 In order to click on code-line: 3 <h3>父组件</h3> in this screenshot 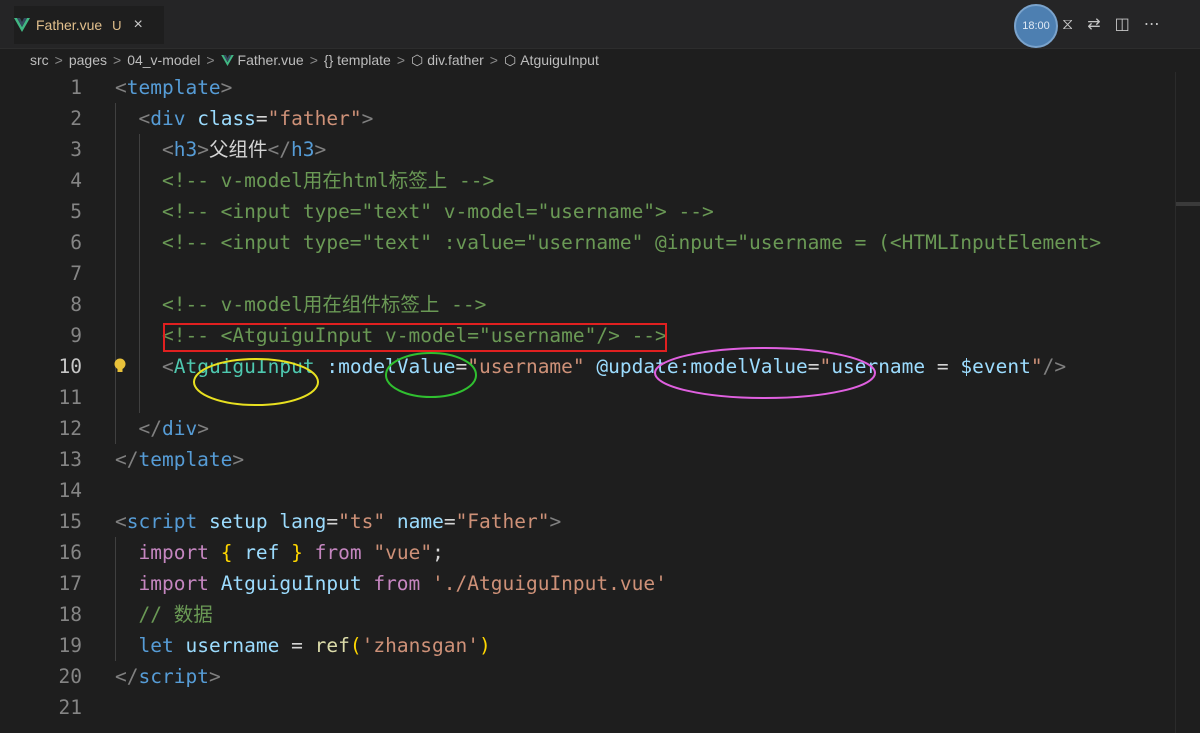, I will do `click(600, 149)`.